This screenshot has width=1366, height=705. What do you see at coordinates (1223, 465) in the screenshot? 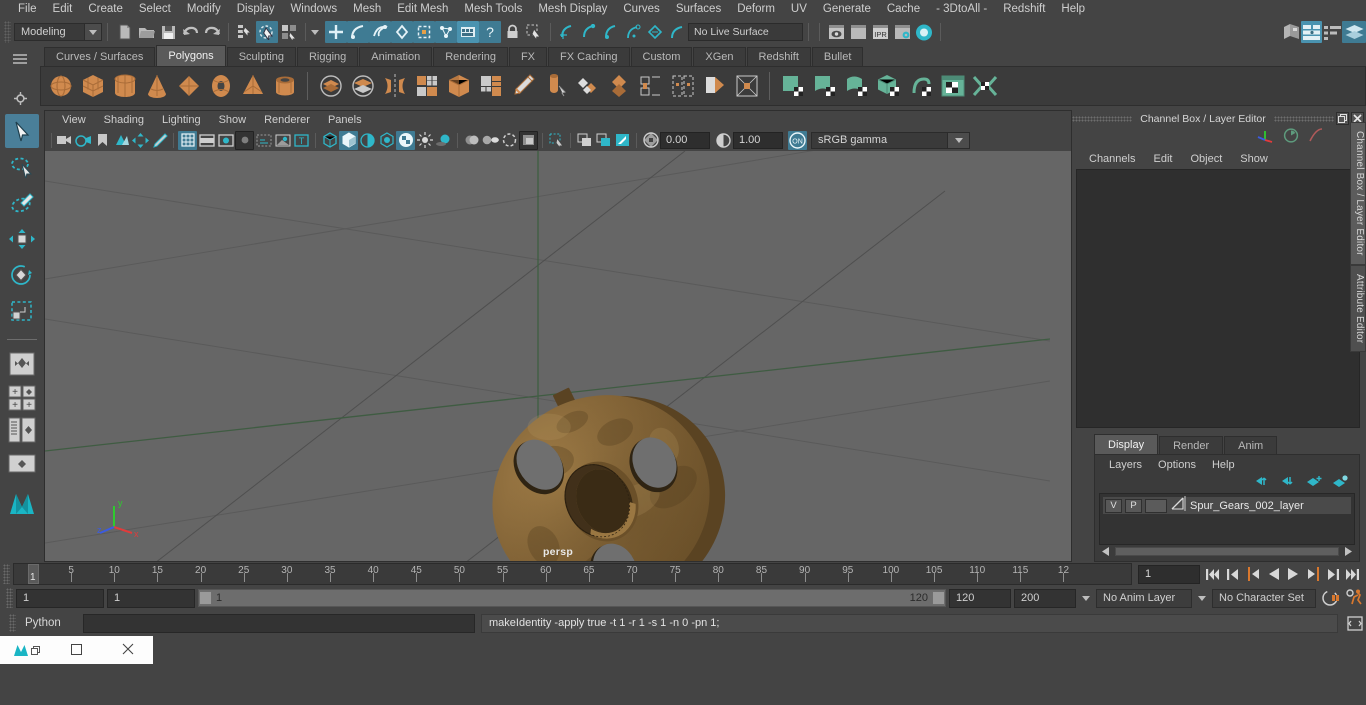
I see `layer-editor-menu-help: Help` at bounding box center [1223, 465].